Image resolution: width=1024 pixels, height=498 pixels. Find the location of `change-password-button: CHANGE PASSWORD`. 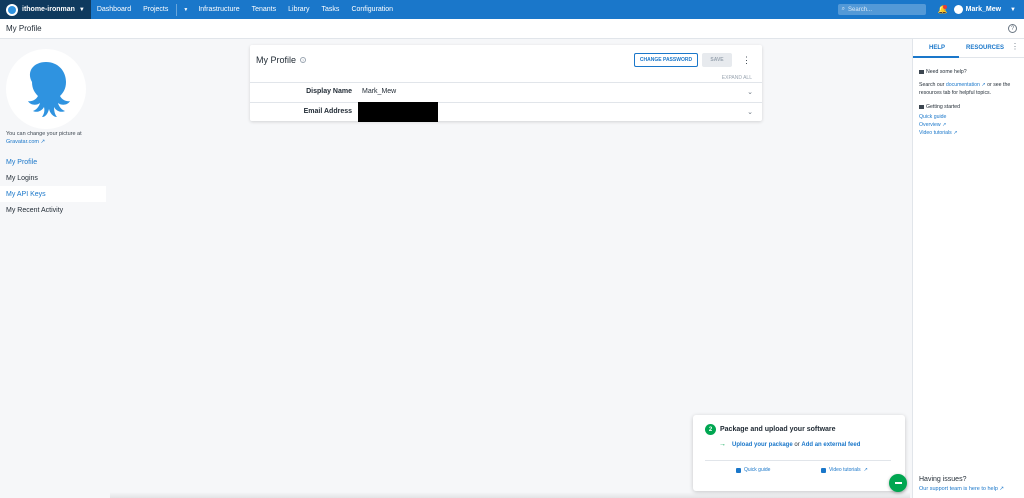

change-password-button: CHANGE PASSWORD is located at coordinates (666, 60).